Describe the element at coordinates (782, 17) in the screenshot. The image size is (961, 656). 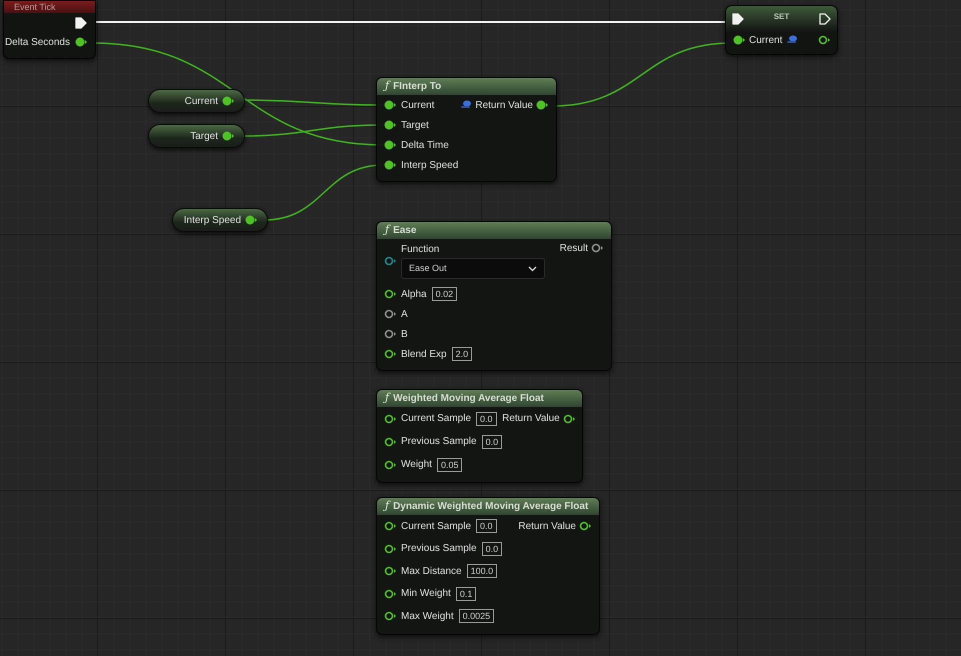
I see `node-title: SET` at that location.